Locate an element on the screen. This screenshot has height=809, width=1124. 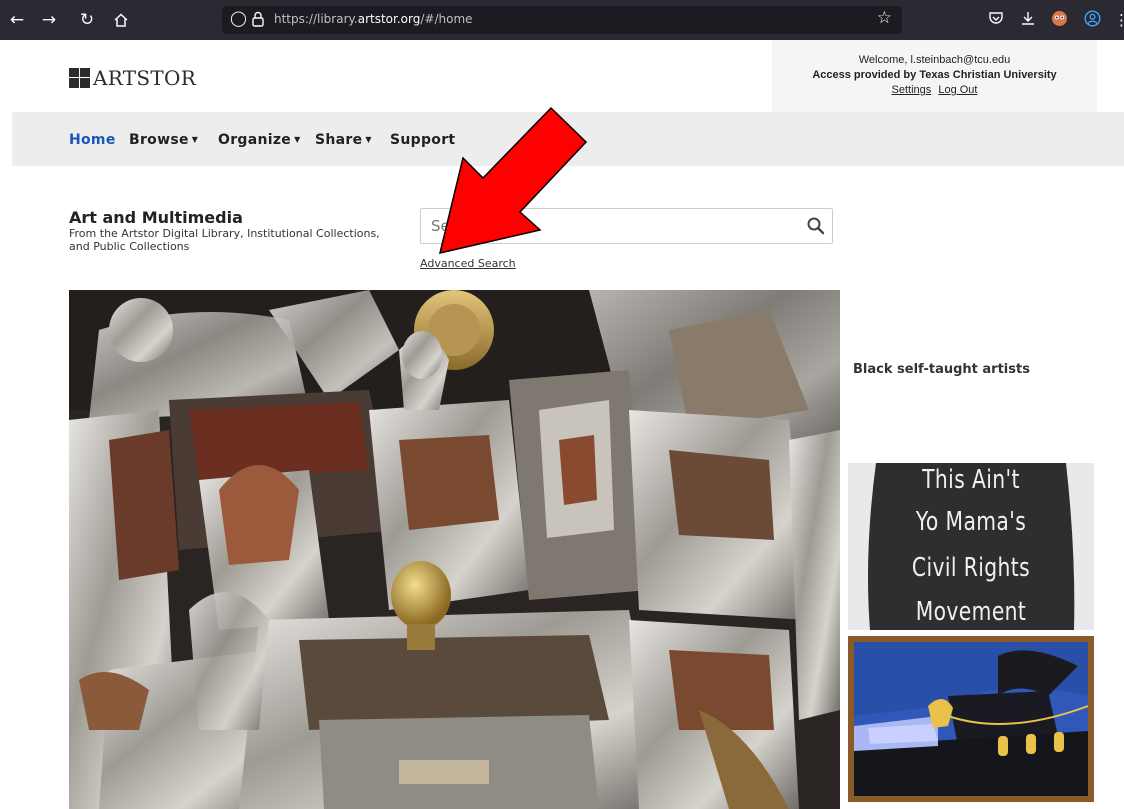
page-title: Art and Multimedia is located at coordinates (156, 217).